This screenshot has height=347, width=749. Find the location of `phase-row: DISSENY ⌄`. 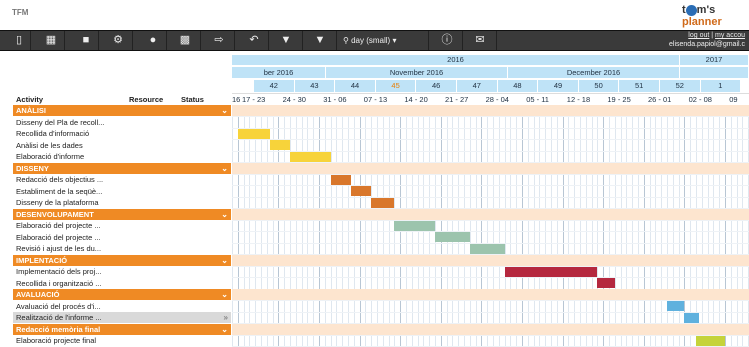

phase-row: DISSENY ⌄ is located at coordinates (122, 168).